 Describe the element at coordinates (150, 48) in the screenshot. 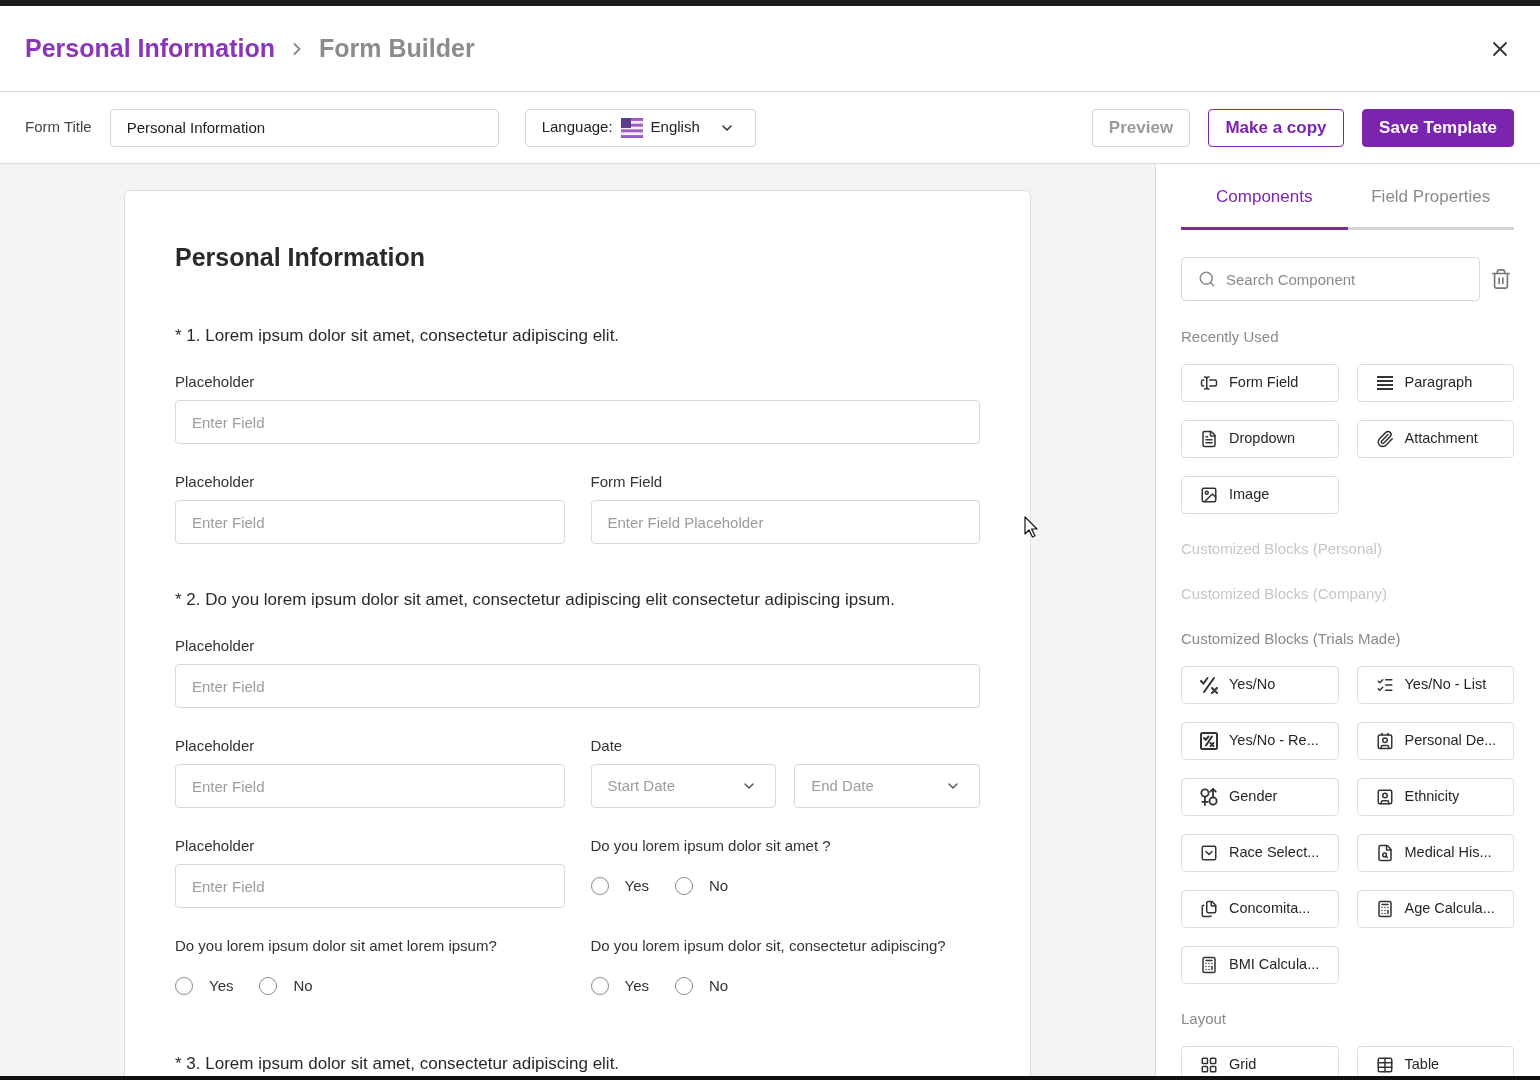

I see `breadcrumb-link: Personal Information` at that location.